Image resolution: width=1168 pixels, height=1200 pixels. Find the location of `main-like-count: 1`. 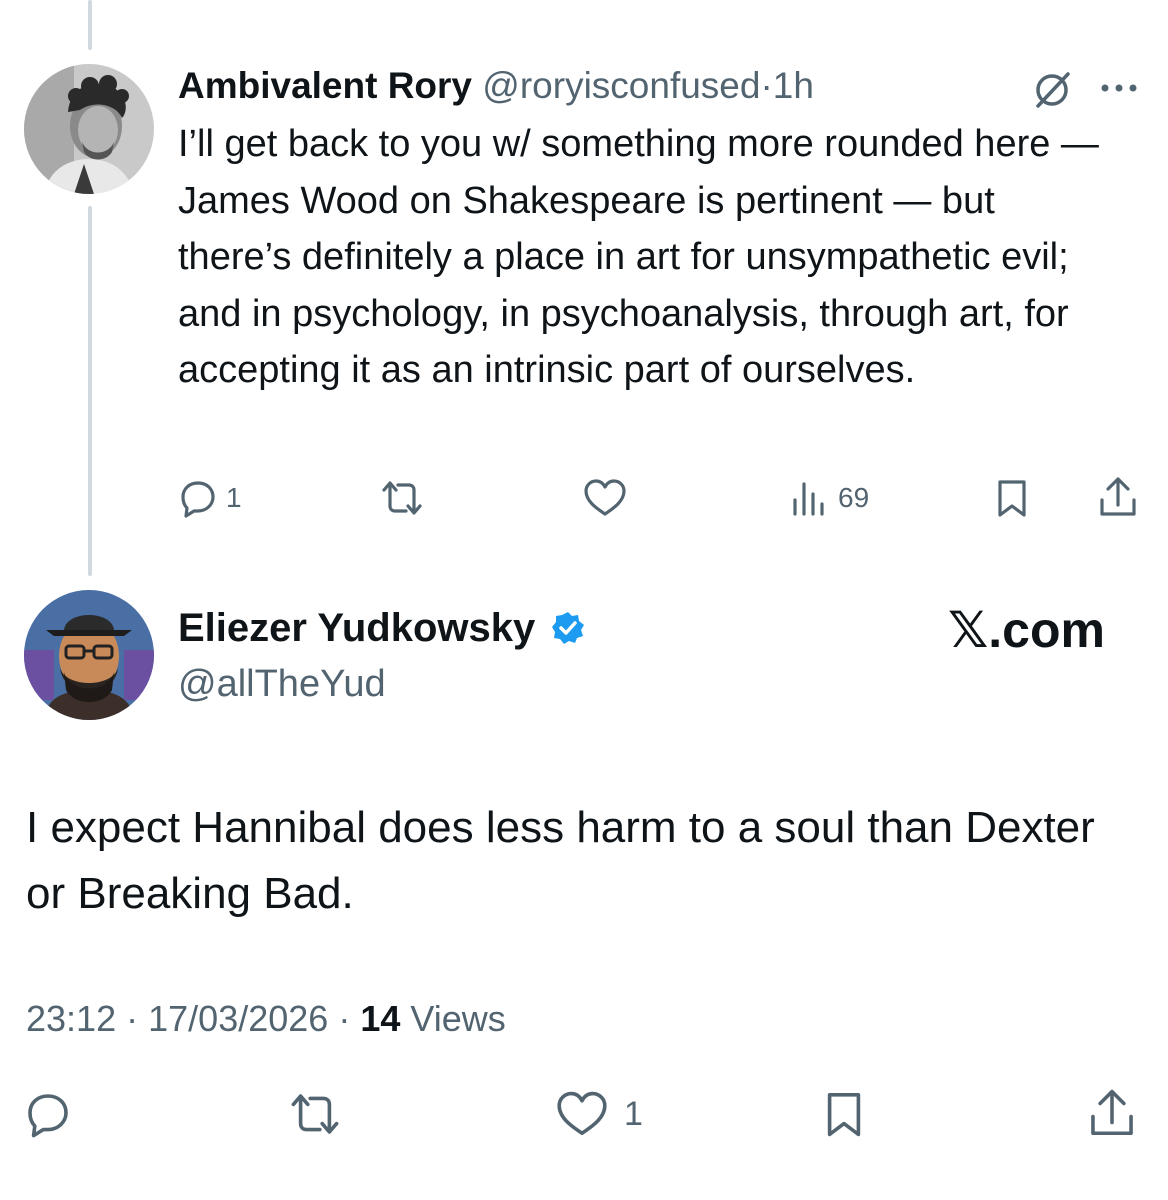

main-like-count: 1 is located at coordinates (633, 1113).